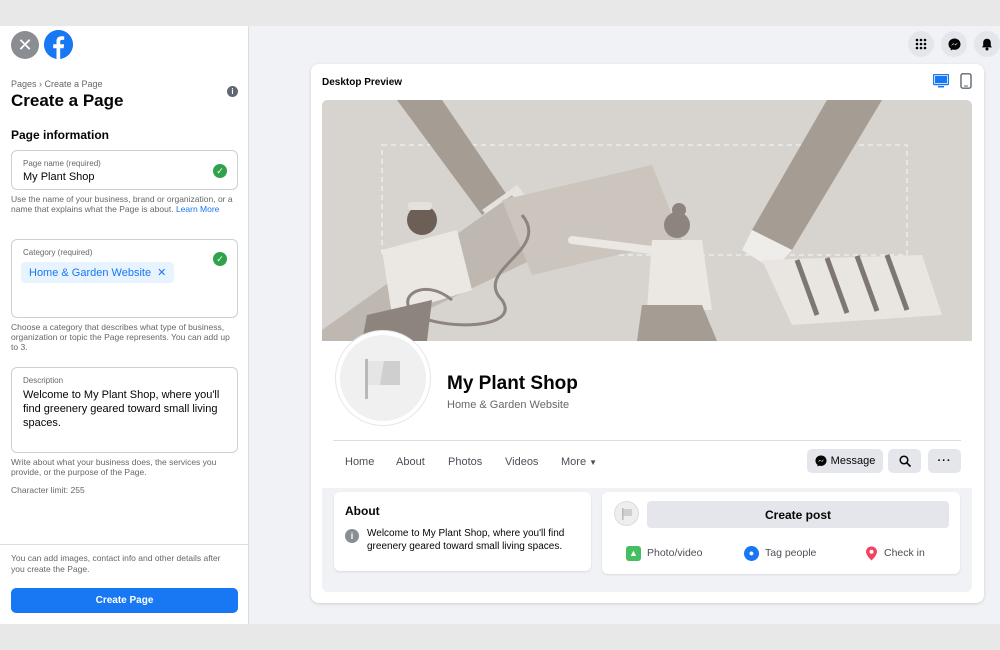  What do you see at coordinates (633, 553) in the screenshot?
I see `photo-icon: ▲` at bounding box center [633, 553].